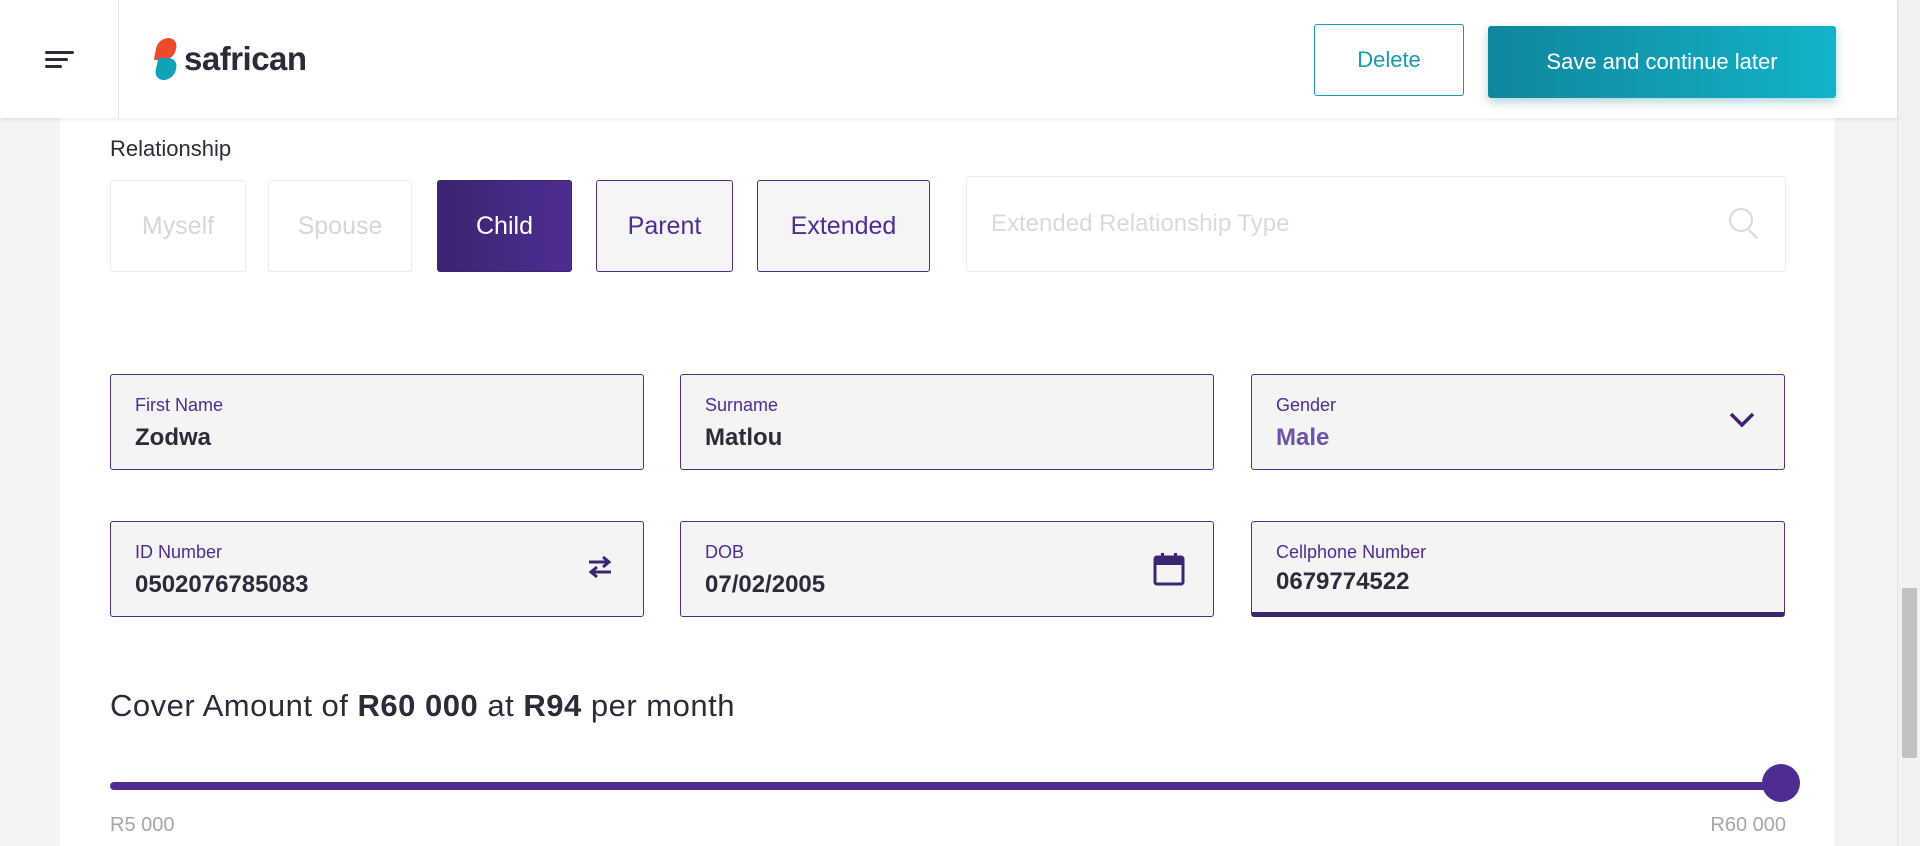 This screenshot has width=1920, height=846. Describe the element at coordinates (1169, 571) in the screenshot. I see `calendar-icon` at that location.